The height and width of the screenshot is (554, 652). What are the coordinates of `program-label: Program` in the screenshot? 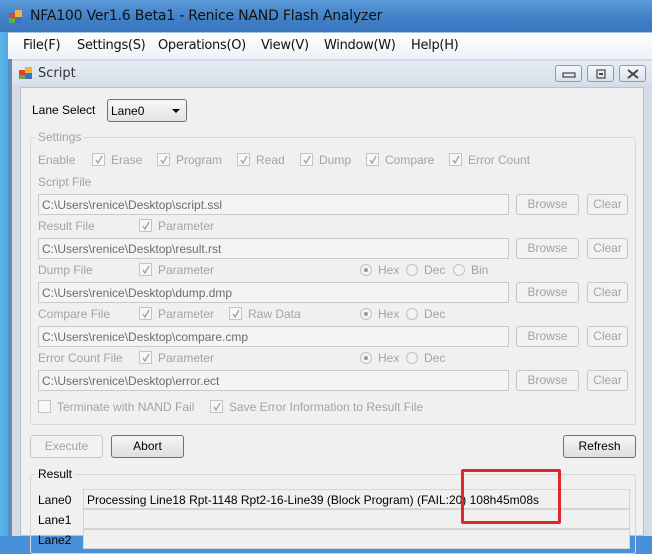 It's located at (199, 160).